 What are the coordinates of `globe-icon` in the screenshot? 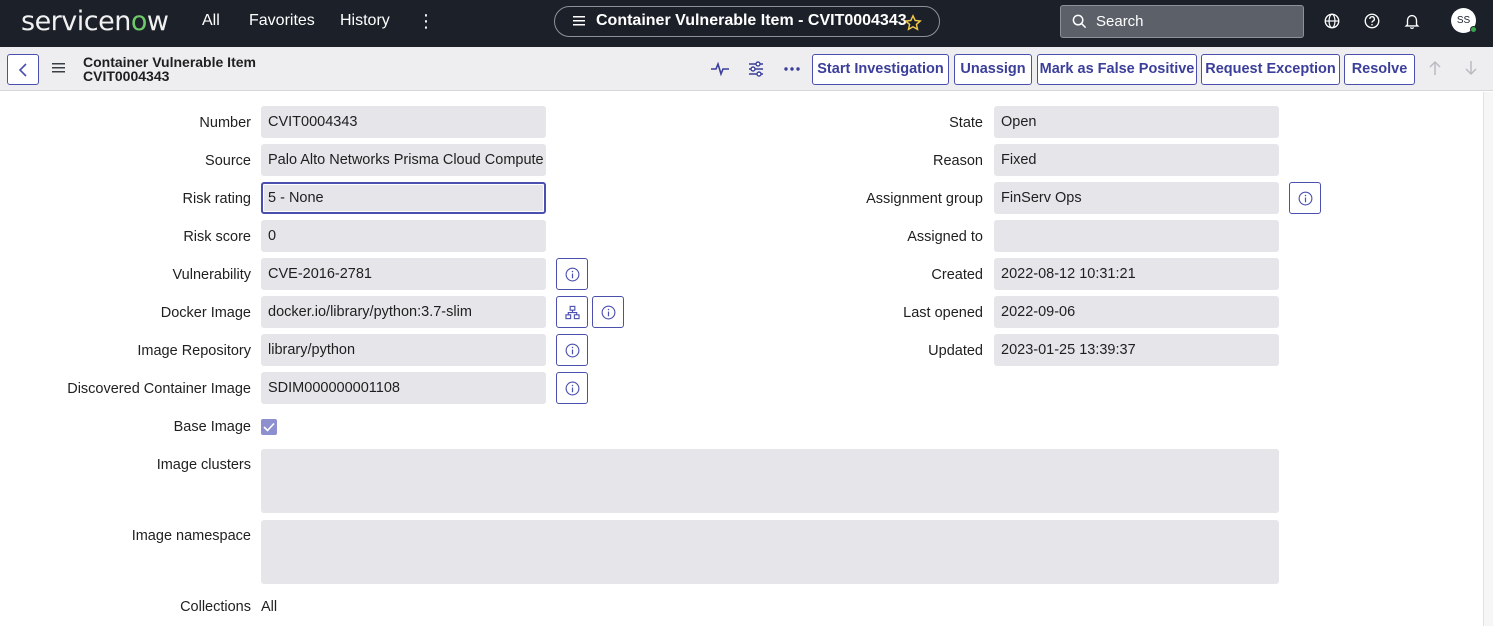 It's located at (1332, 21).